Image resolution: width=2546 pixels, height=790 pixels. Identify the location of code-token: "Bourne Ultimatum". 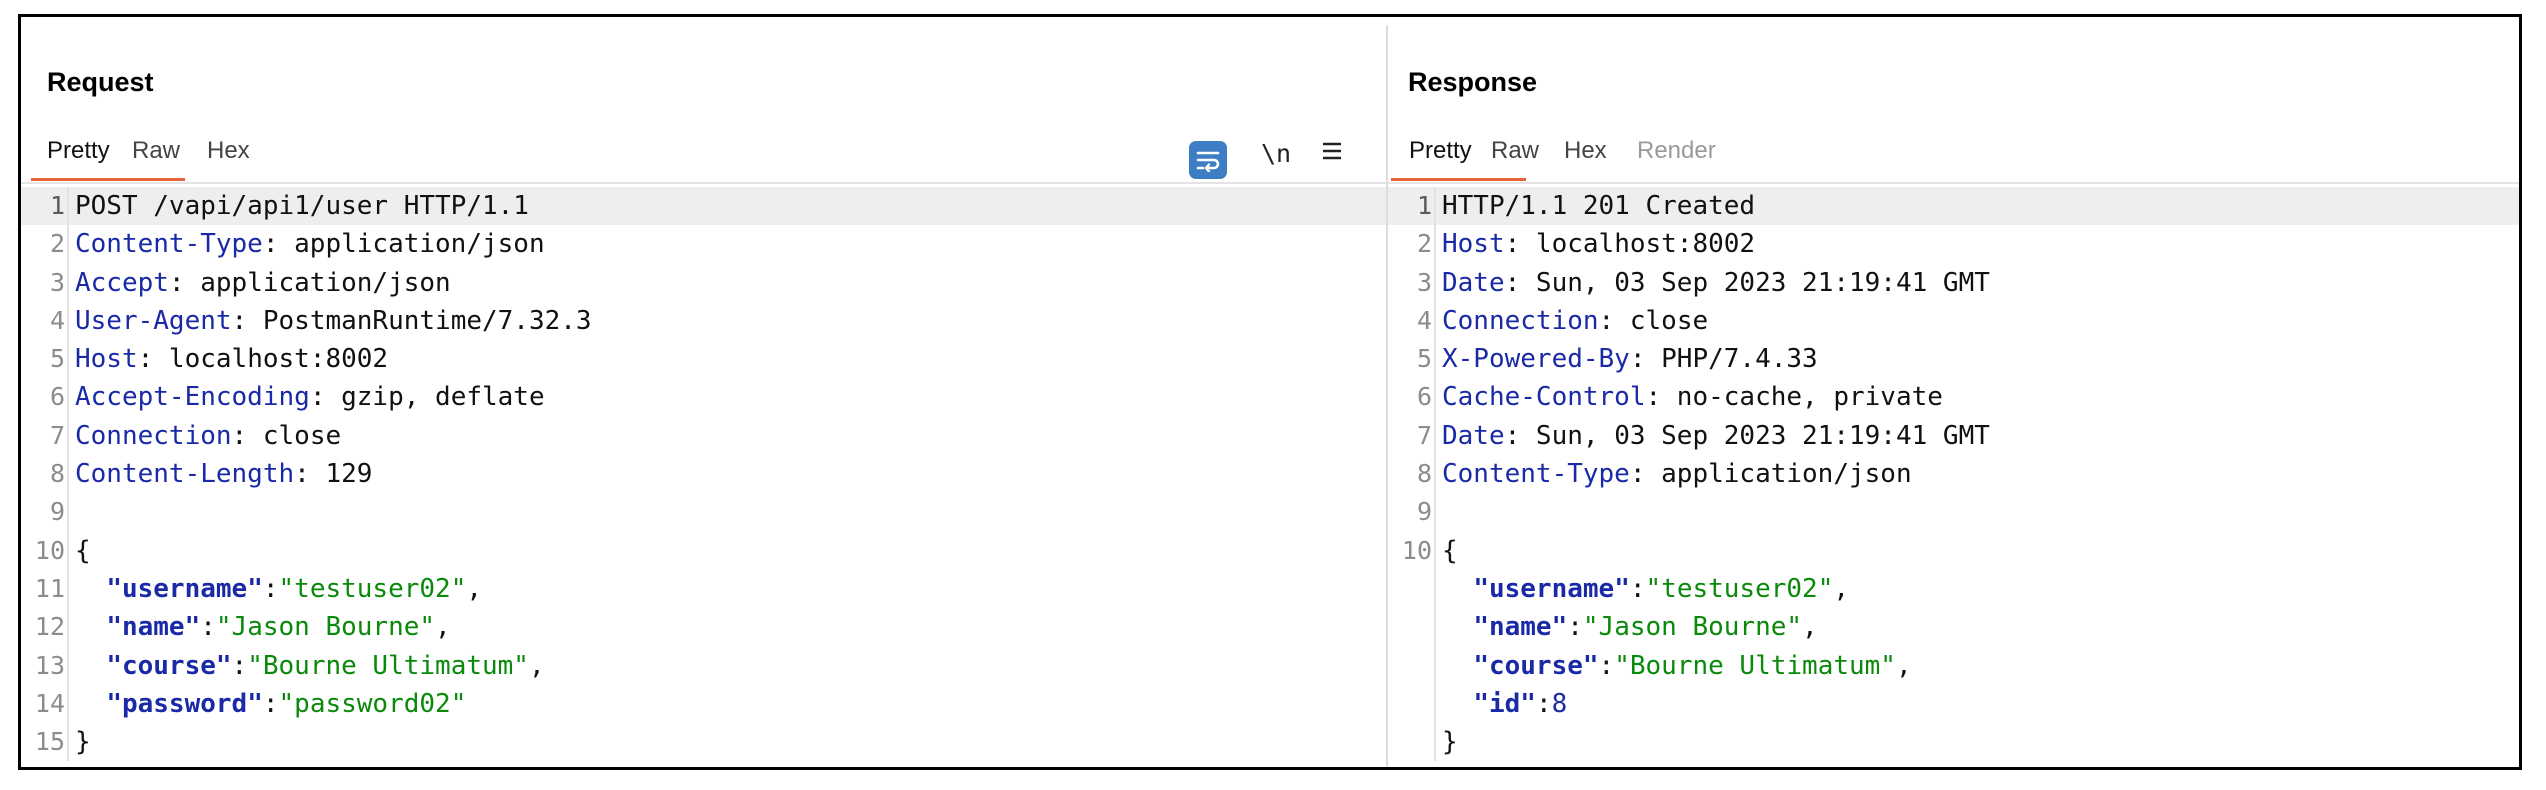
(1755, 665).